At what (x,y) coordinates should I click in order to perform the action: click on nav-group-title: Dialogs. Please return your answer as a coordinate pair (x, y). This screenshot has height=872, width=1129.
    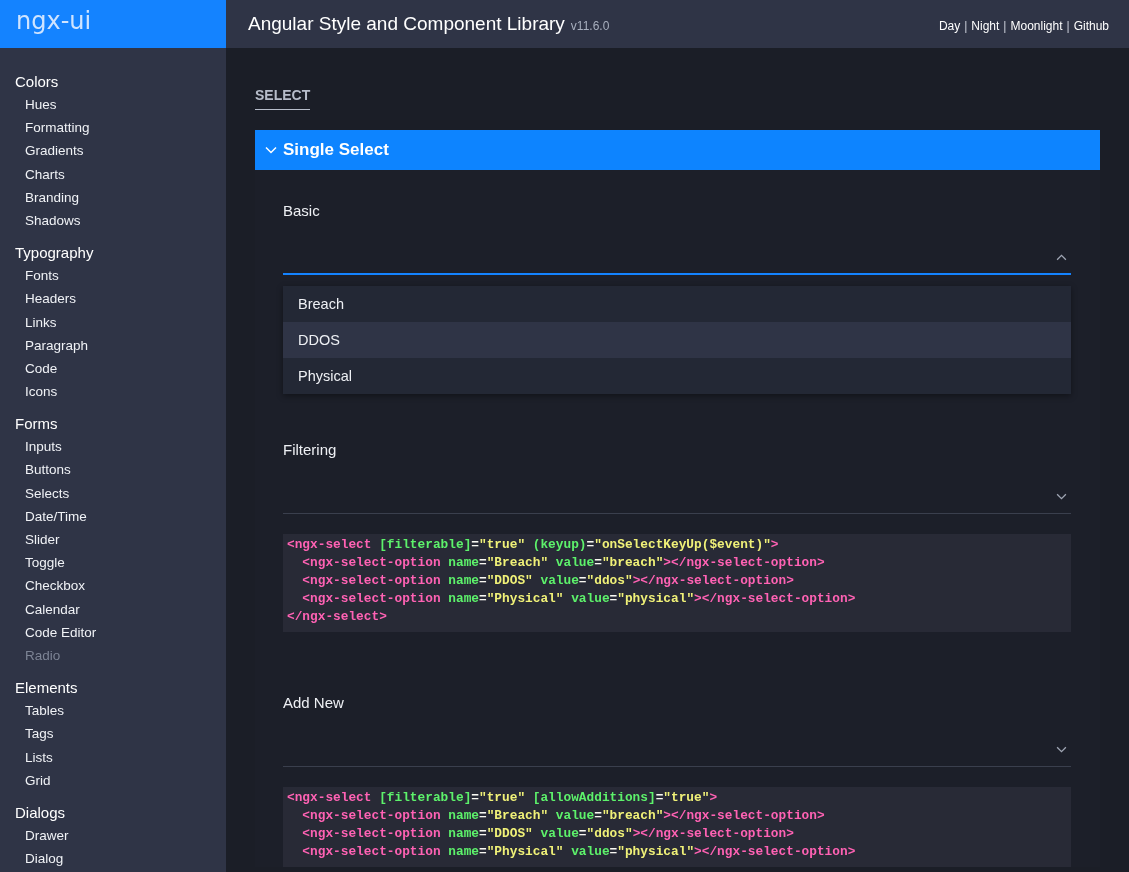
    Looking at the image, I should click on (41, 812).